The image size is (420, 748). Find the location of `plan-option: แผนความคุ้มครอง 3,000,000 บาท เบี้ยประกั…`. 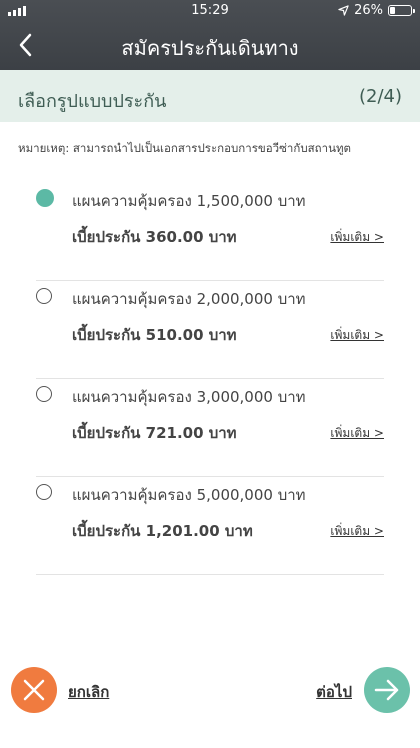

plan-option: แผนความคุ้มครอง 3,000,000 บาท เบี้ยประกั… is located at coordinates (210, 427).